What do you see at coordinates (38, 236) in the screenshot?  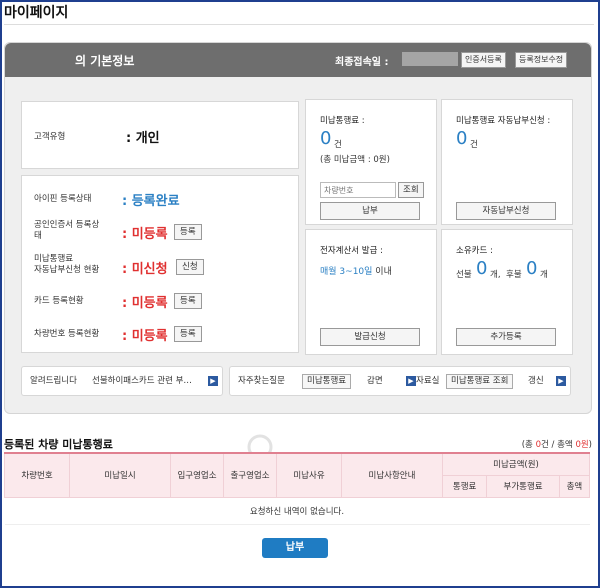 I see `cert-status-label-line2: 태` at bounding box center [38, 236].